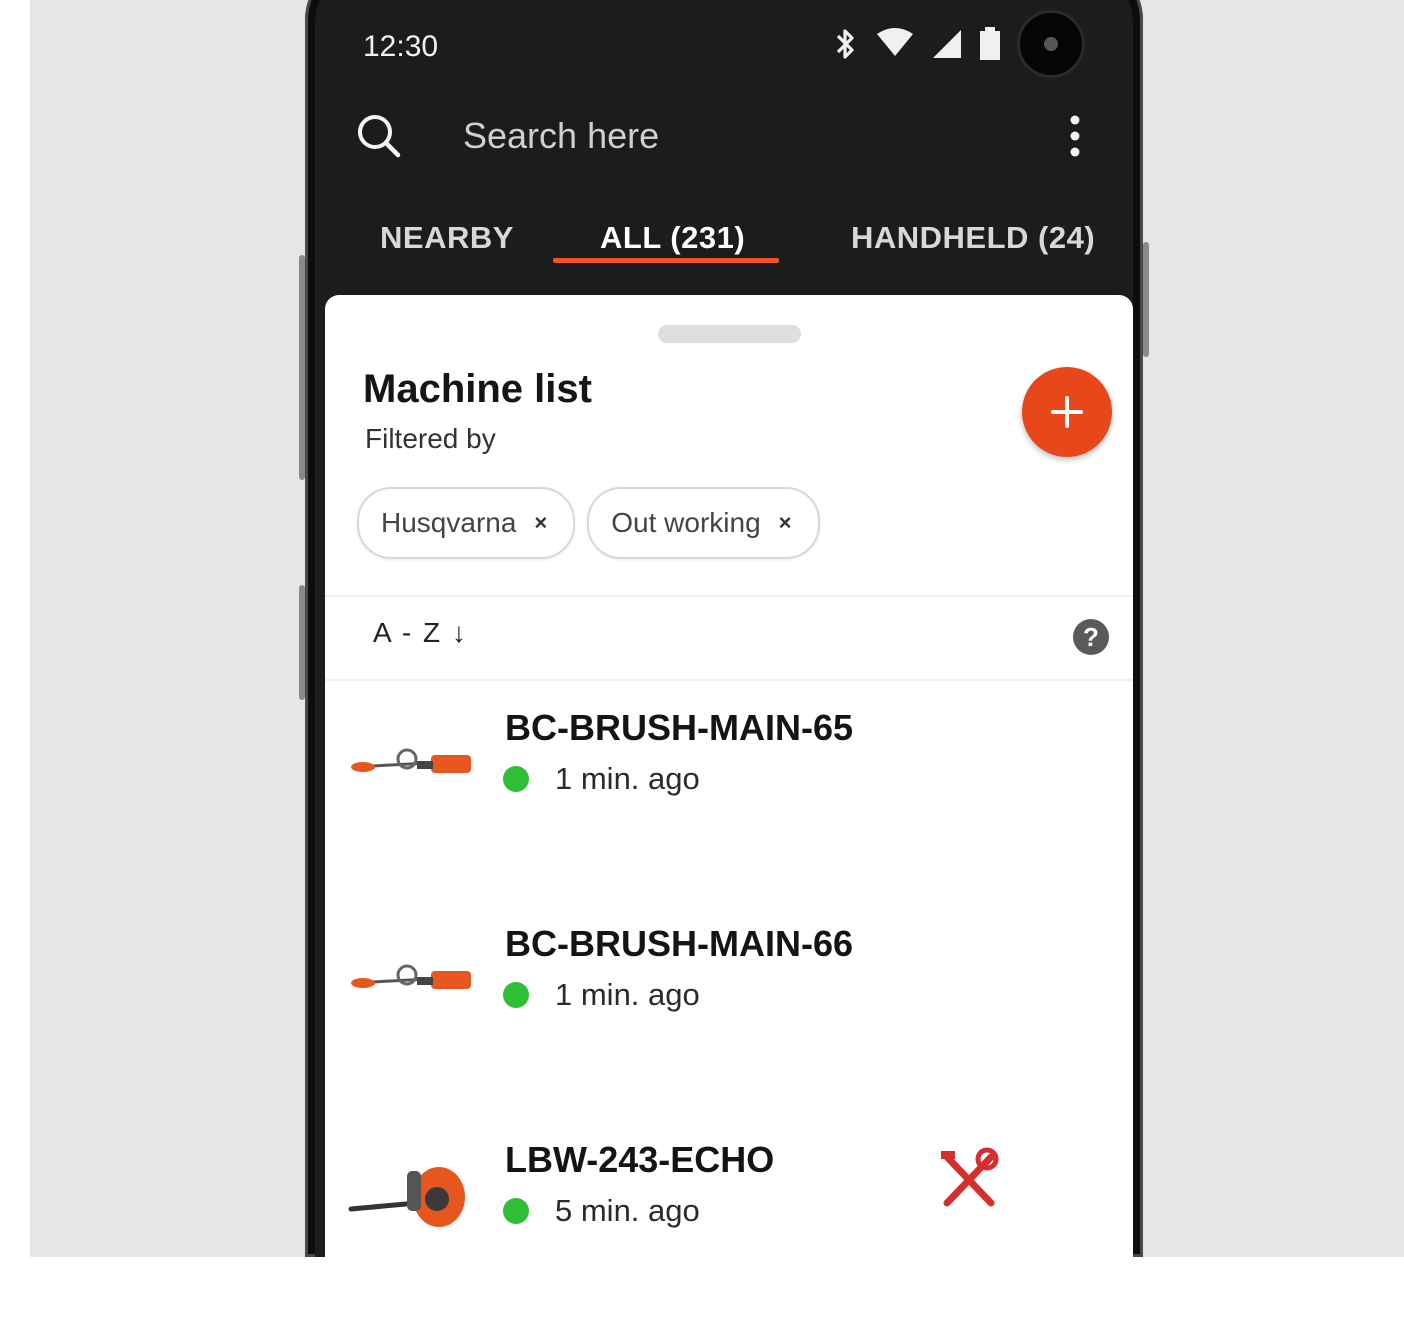 The height and width of the screenshot is (1324, 1404). I want to click on more-vert-icon, so click(1075, 136).